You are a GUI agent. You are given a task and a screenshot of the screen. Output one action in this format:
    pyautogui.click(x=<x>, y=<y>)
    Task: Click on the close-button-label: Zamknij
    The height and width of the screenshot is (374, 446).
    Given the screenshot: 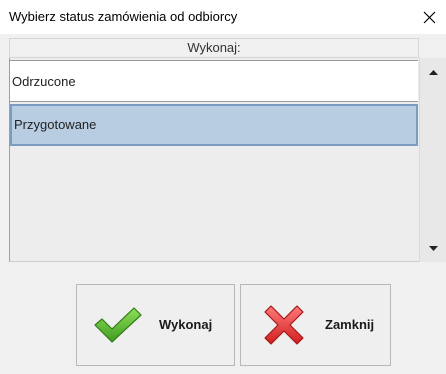 What is the action you would take?
    pyautogui.click(x=350, y=324)
    